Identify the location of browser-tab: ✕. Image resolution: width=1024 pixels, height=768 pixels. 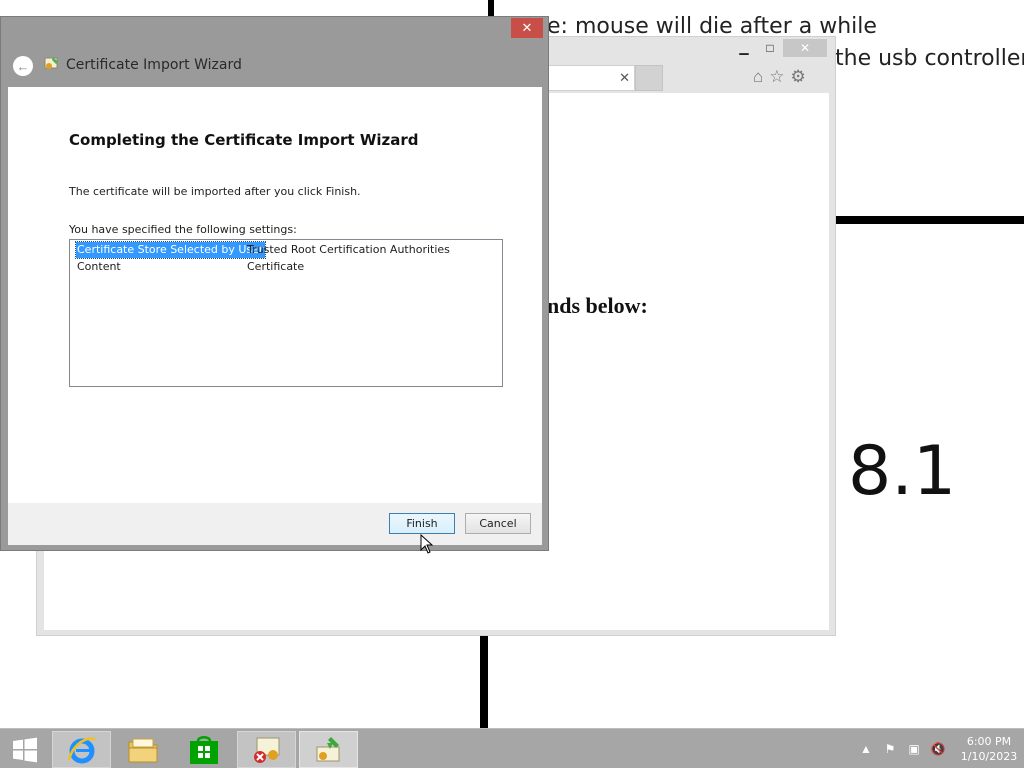
(591, 78).